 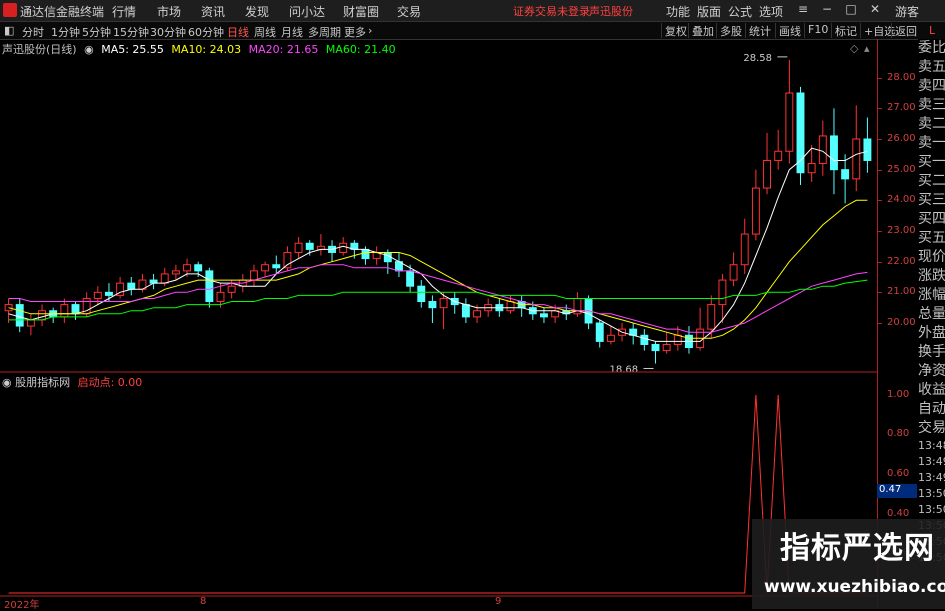 What do you see at coordinates (678, 11) in the screenshot?
I see `menu-gongneng: 功能` at bounding box center [678, 11].